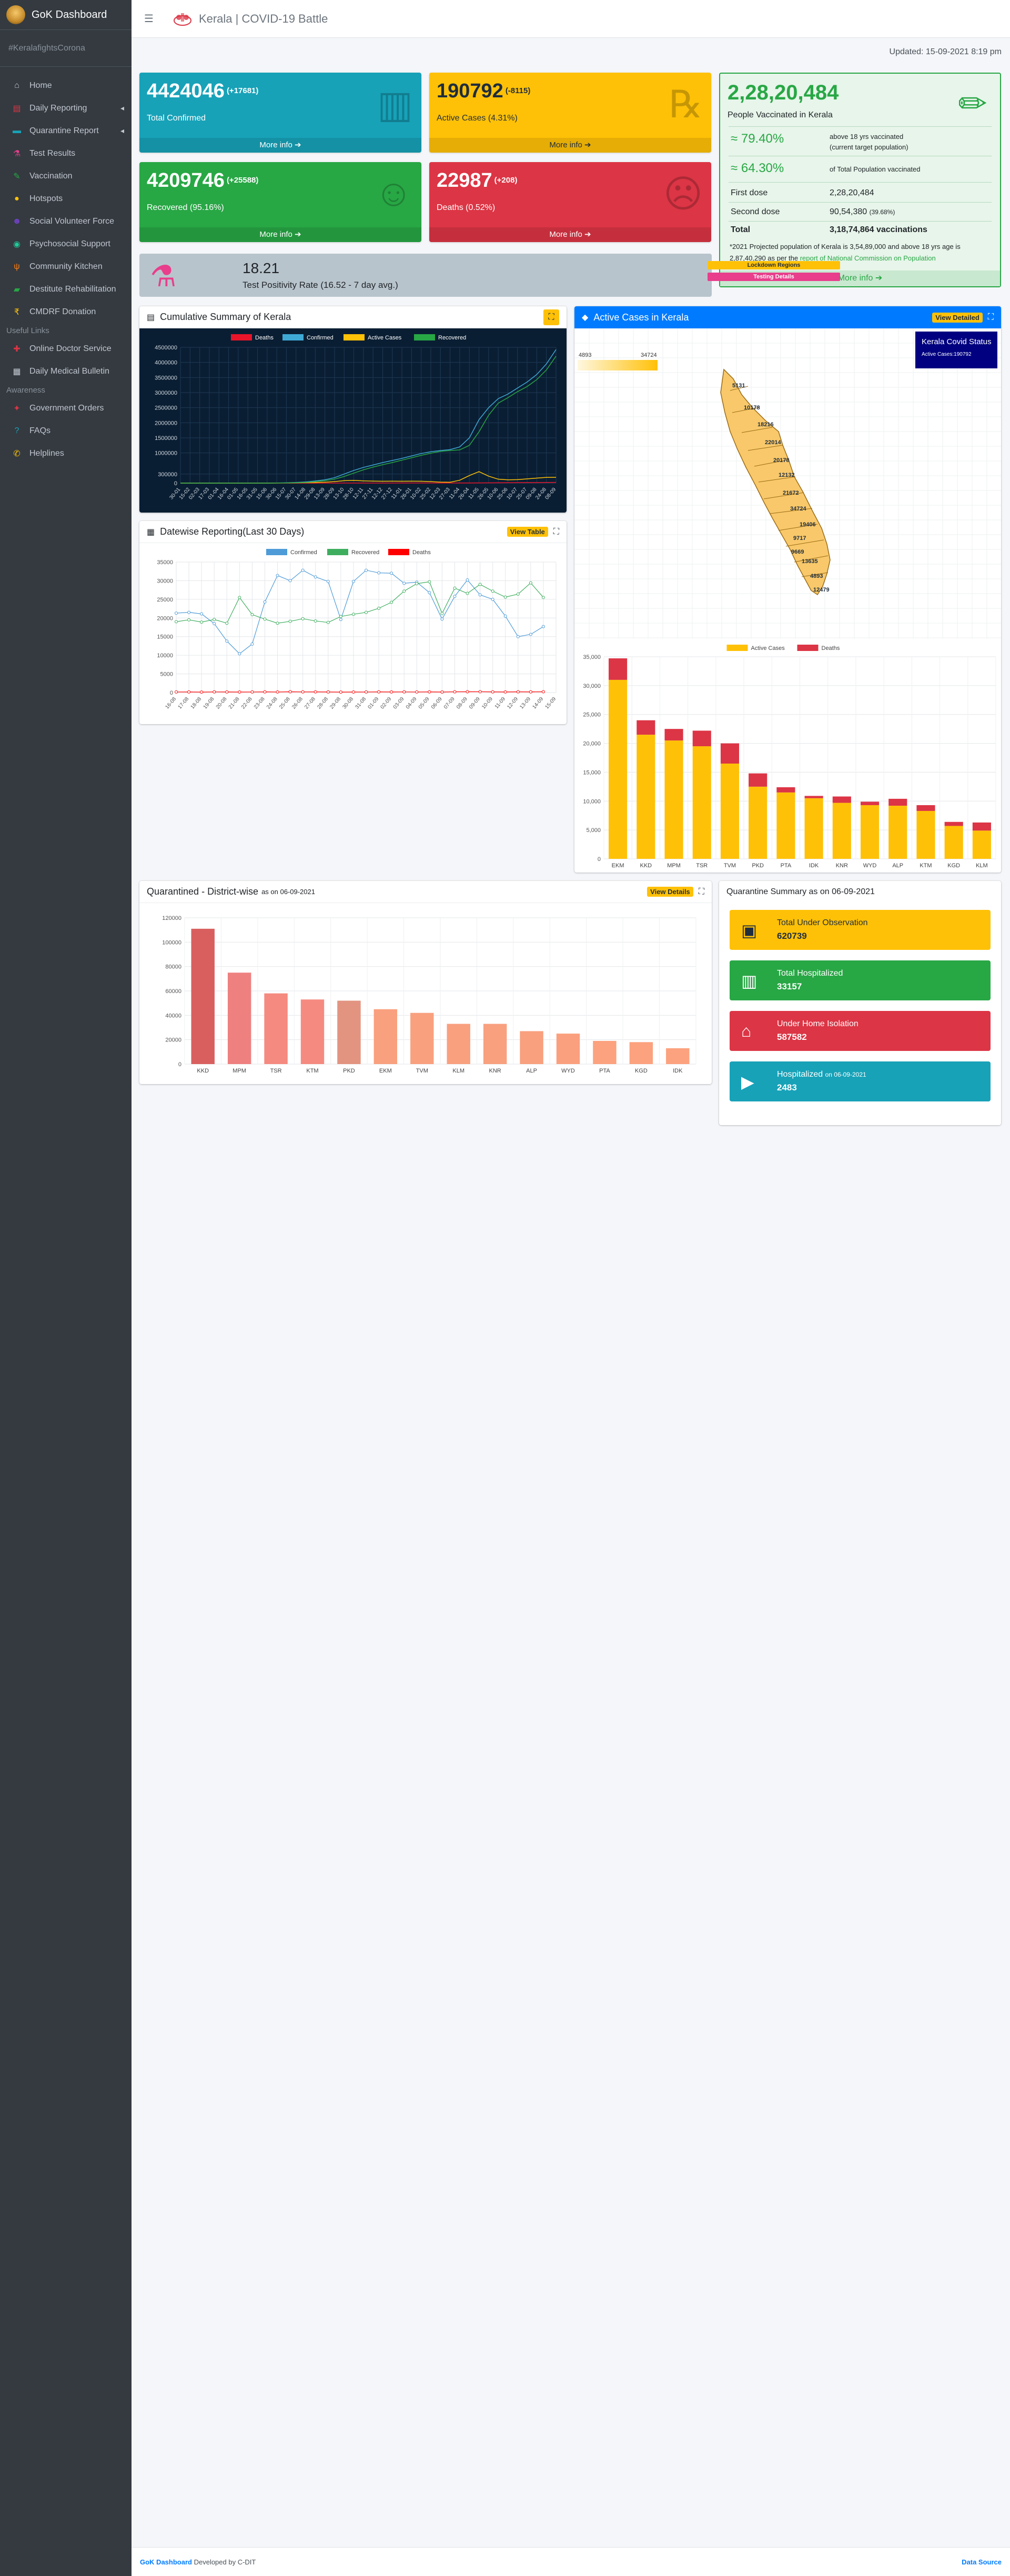  Describe the element at coordinates (531, 1047) in the screenshot. I see `bar-value-alp` at that location.